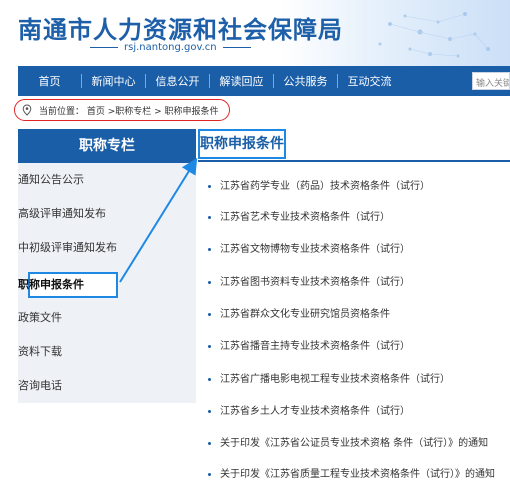 The image size is (510, 482). Describe the element at coordinates (241, 81) in the screenshot. I see `nav-item-interpret: 解读回应` at that location.